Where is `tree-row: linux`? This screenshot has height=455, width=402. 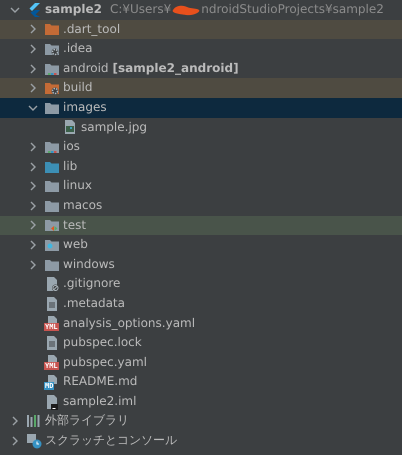 tree-row: linux is located at coordinates (201, 186).